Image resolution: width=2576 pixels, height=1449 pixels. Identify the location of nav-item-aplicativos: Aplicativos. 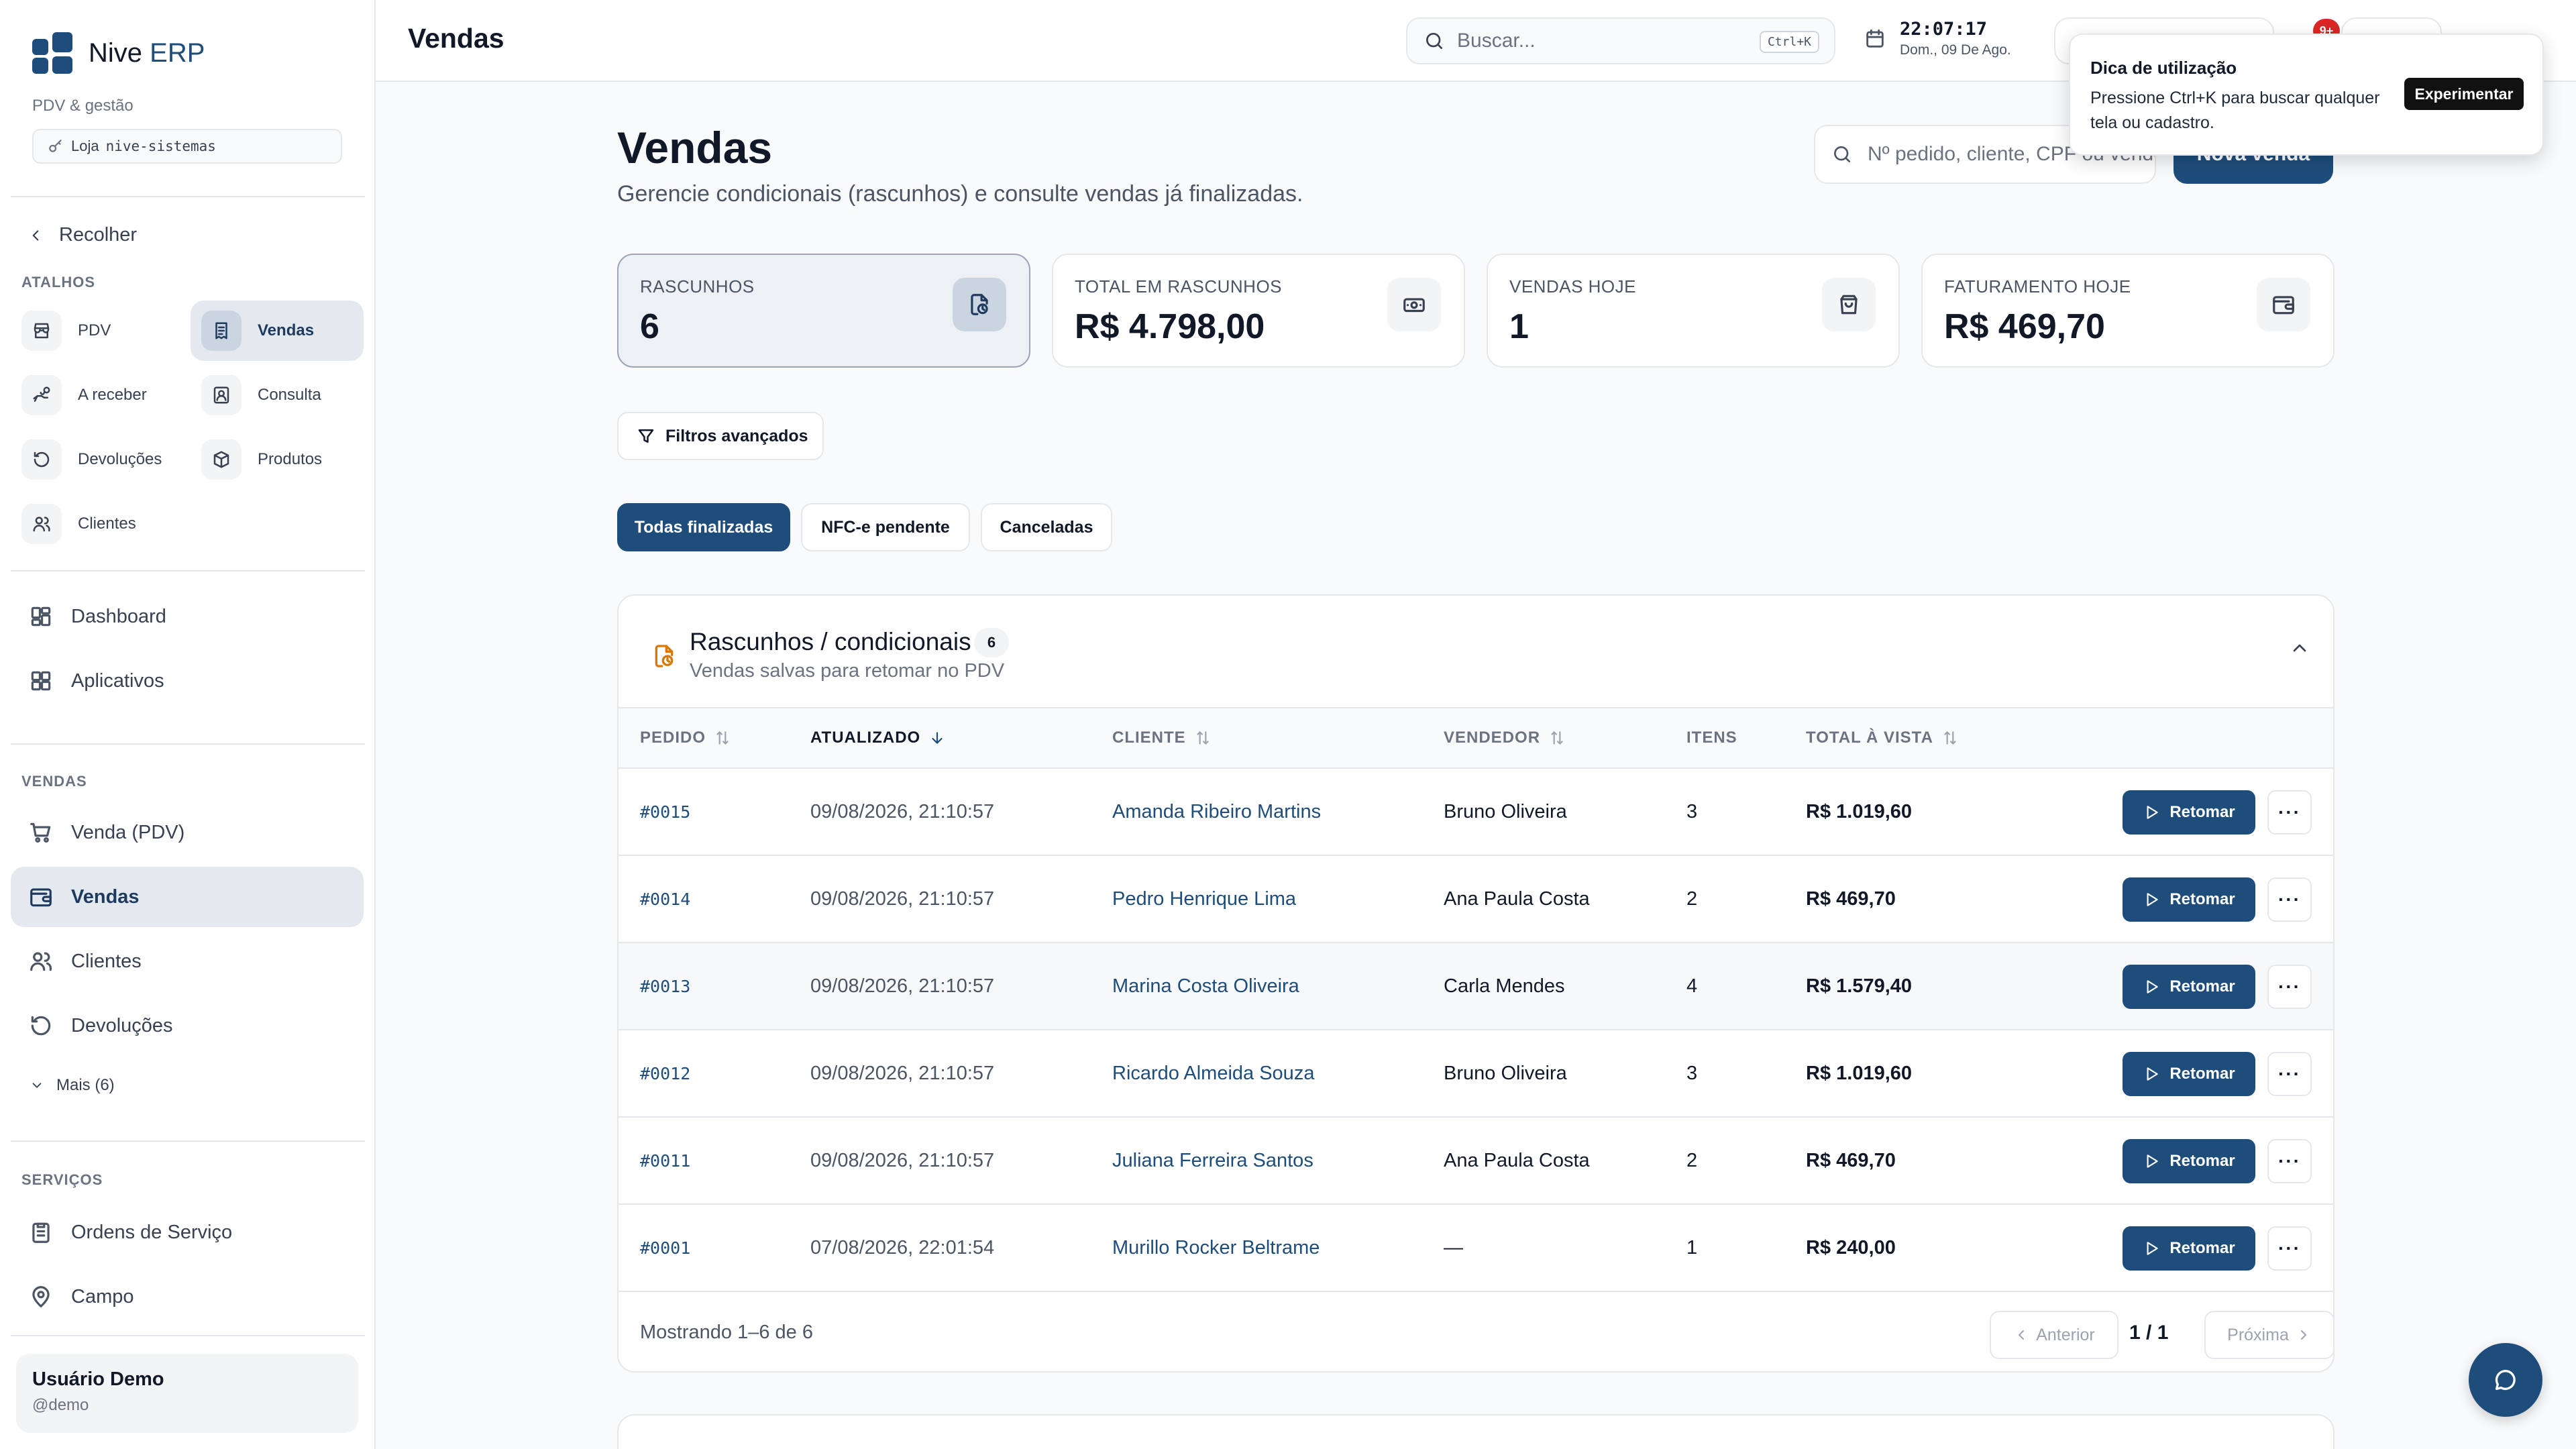
(187, 681).